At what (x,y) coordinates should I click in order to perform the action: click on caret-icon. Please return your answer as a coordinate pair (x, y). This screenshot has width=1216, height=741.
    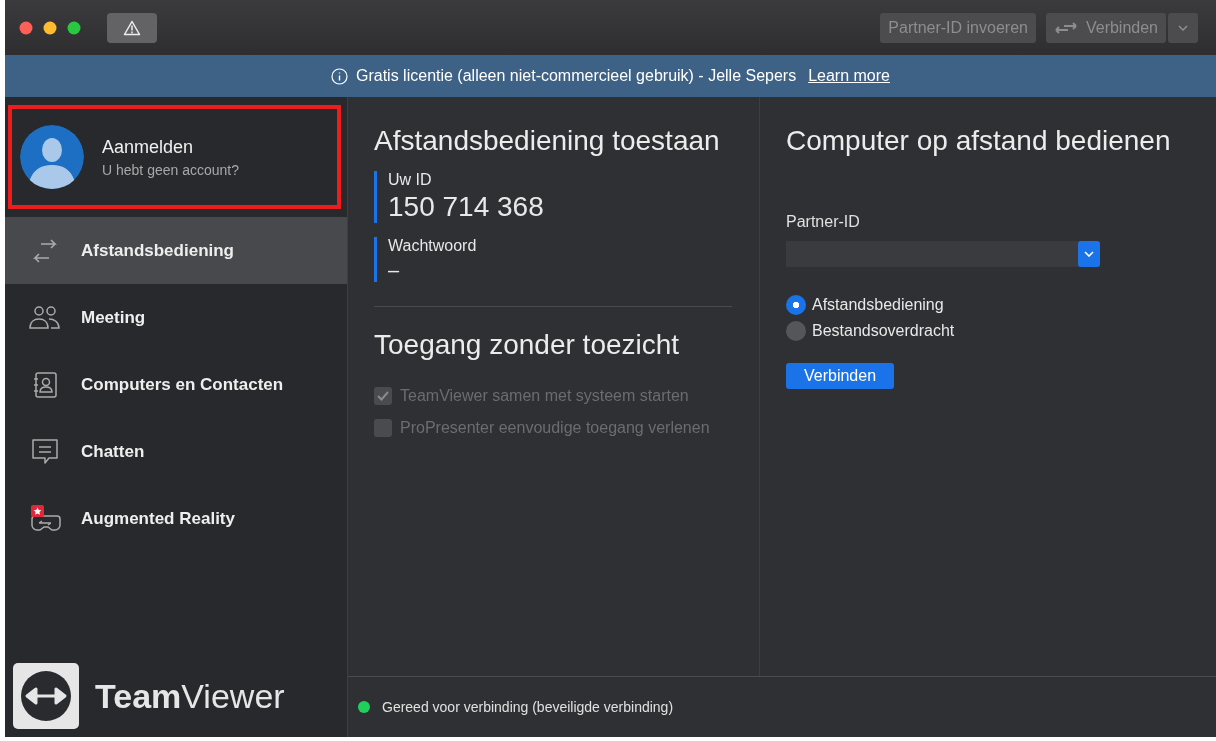
    Looking at the image, I should click on (1183, 27).